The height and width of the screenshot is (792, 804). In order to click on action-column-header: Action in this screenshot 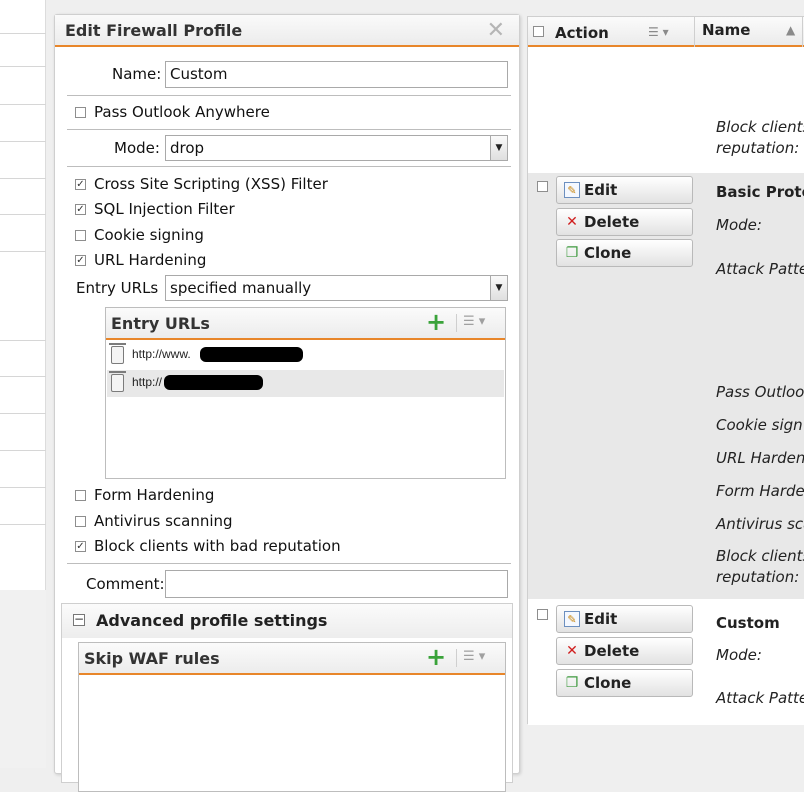, I will do `click(582, 33)`.